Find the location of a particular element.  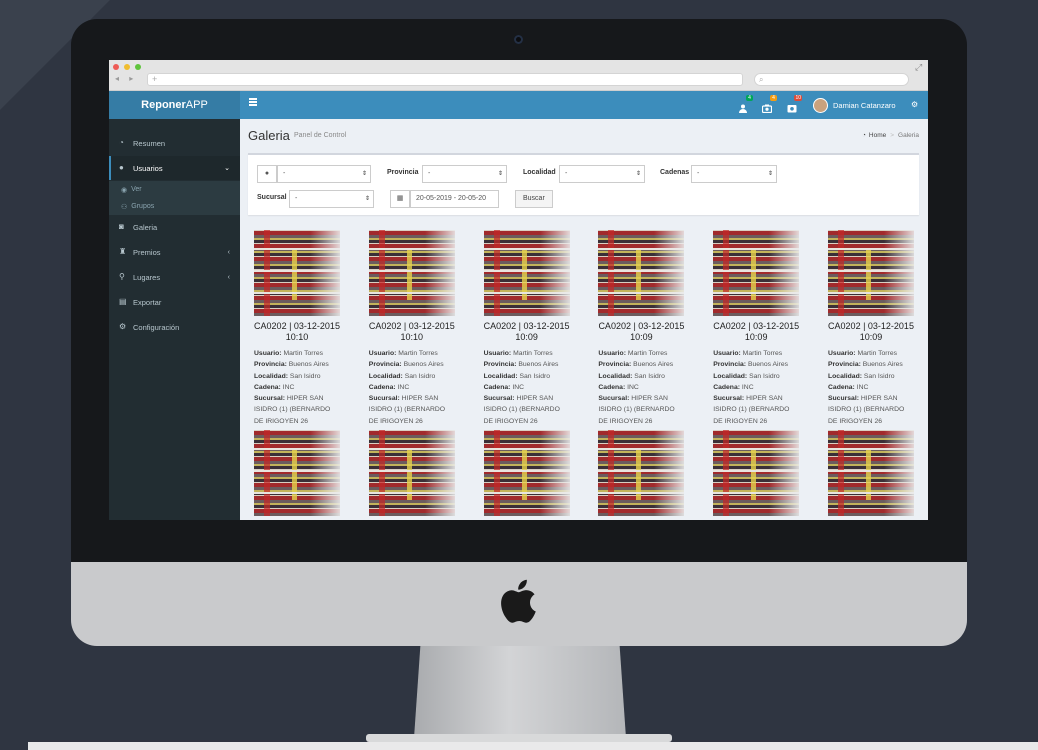

camera-icon is located at coordinates (518, 39).